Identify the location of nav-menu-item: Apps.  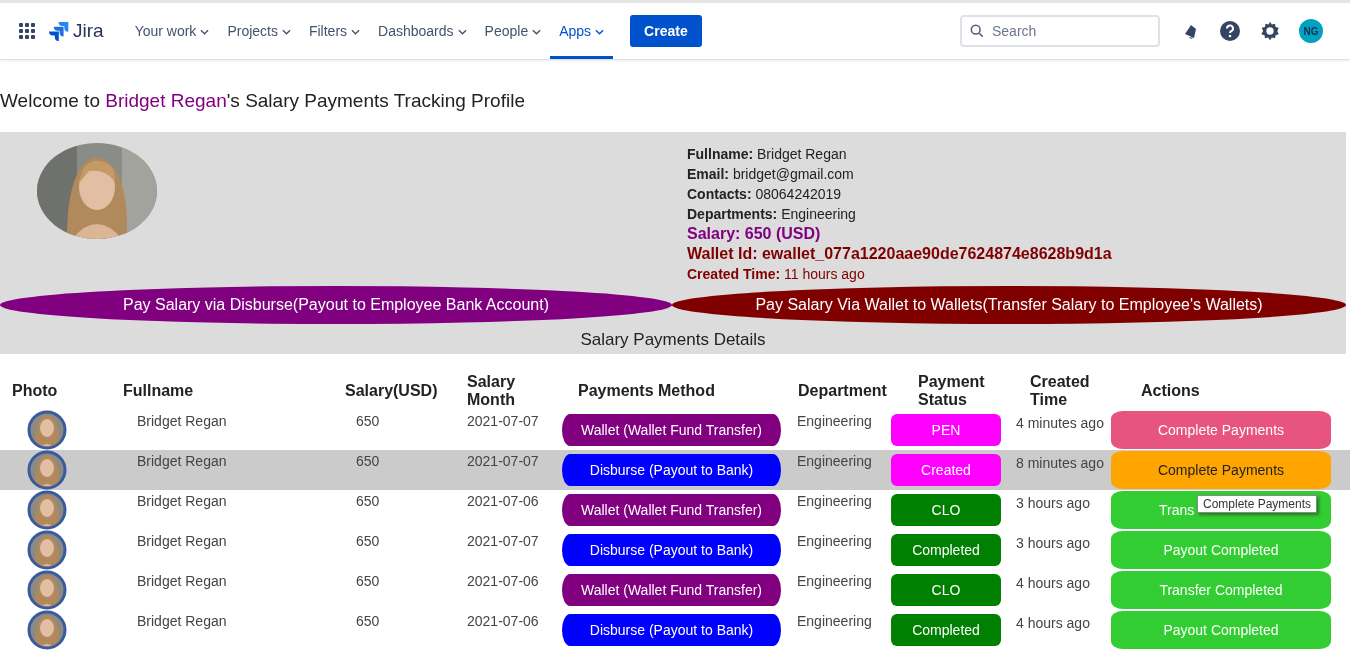
(582, 31).